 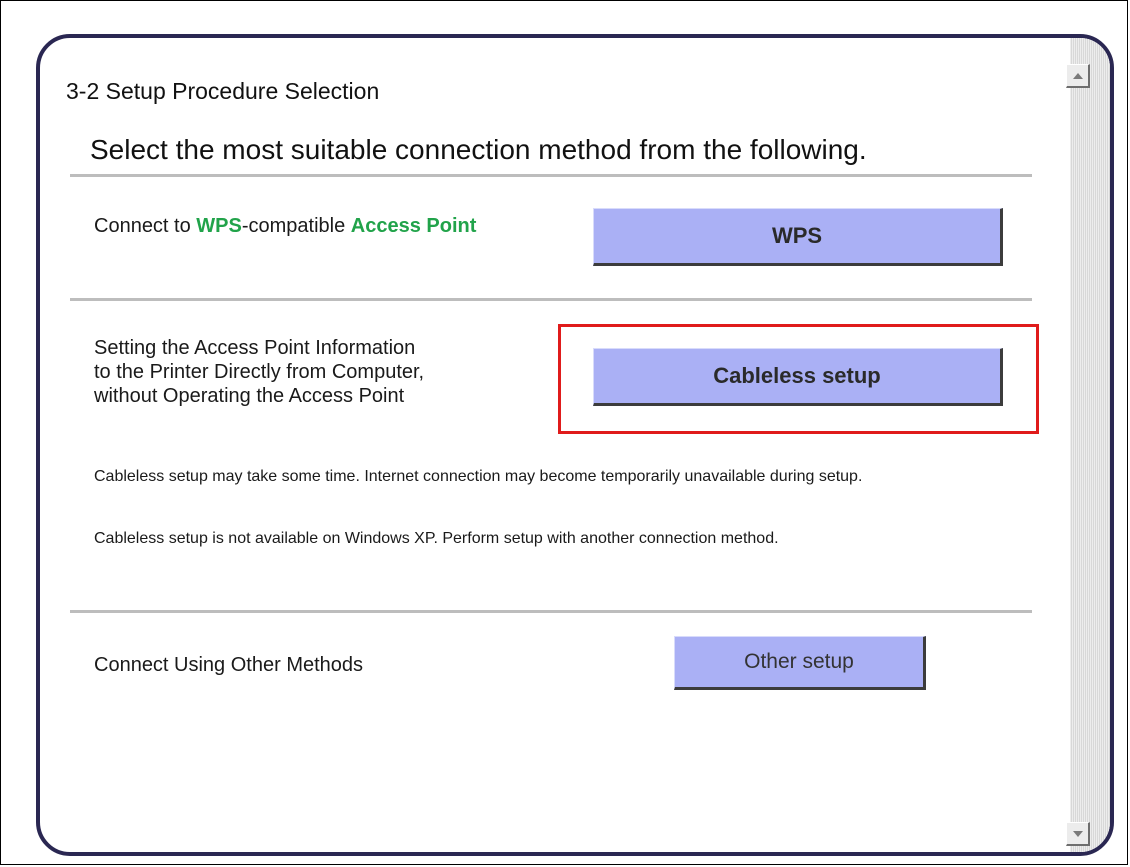 I want to click on arrow-down-icon, so click(x=1077, y=833).